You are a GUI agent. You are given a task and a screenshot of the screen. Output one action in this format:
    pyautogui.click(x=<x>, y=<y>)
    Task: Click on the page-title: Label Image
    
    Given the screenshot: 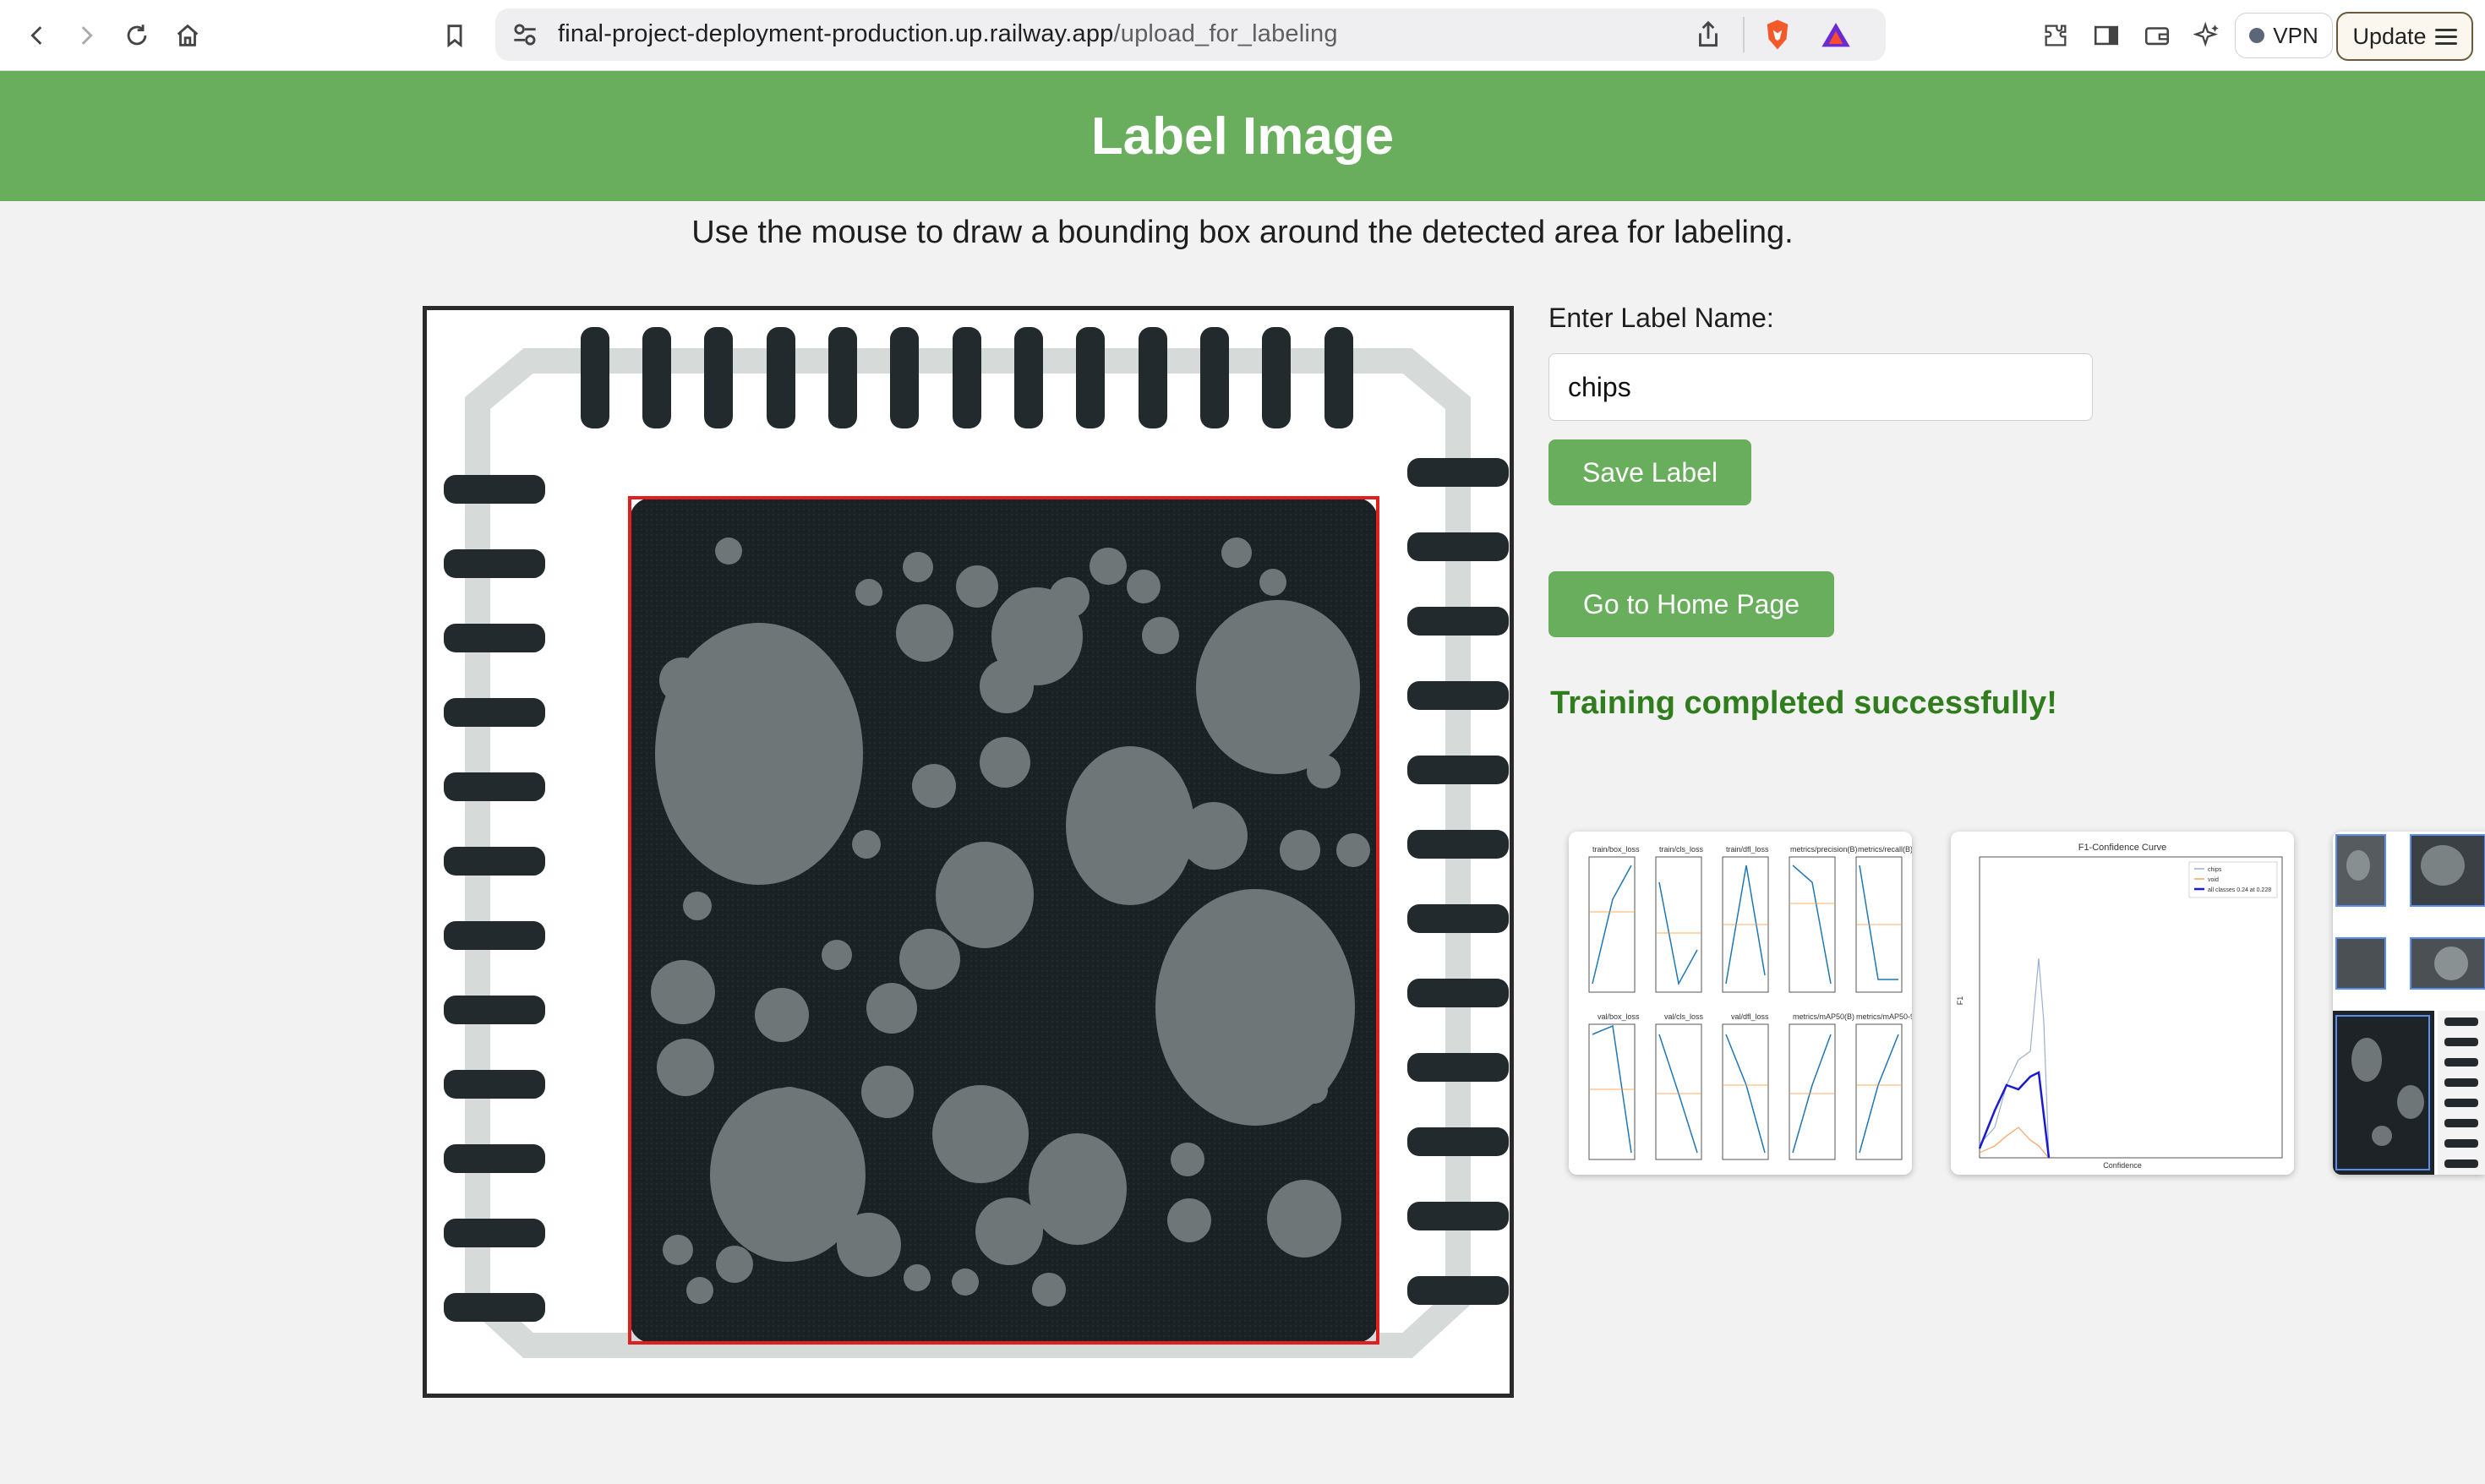 What is the action you would take?
    pyautogui.click(x=1242, y=136)
    